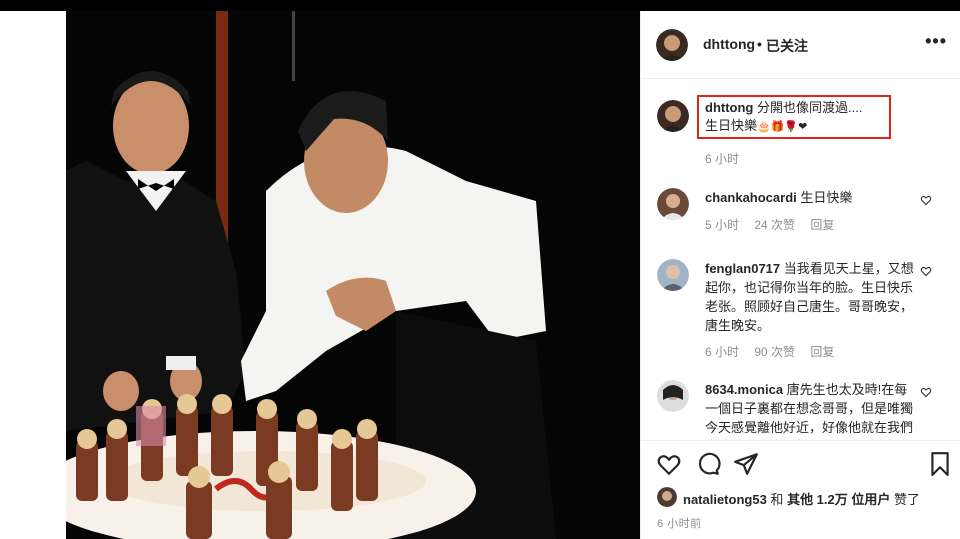 The width and height of the screenshot is (960, 539). I want to click on post-header: dhttong • 已关注 •••, so click(800, 45).